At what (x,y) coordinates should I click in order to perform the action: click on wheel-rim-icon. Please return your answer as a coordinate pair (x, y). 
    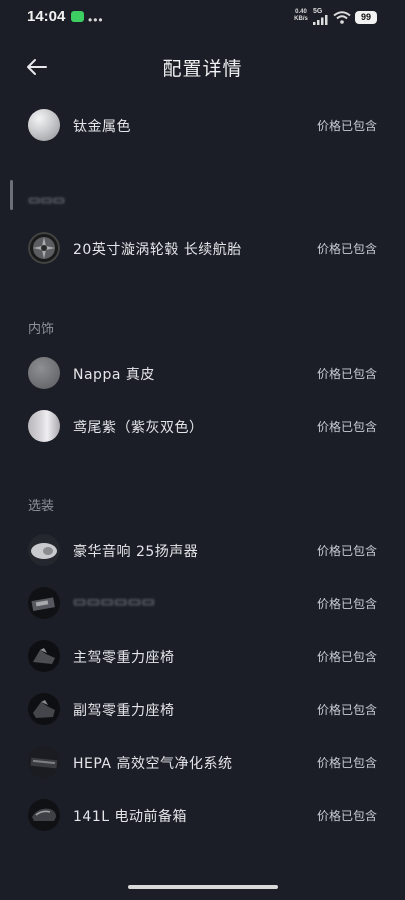
    Looking at the image, I should click on (44, 248).